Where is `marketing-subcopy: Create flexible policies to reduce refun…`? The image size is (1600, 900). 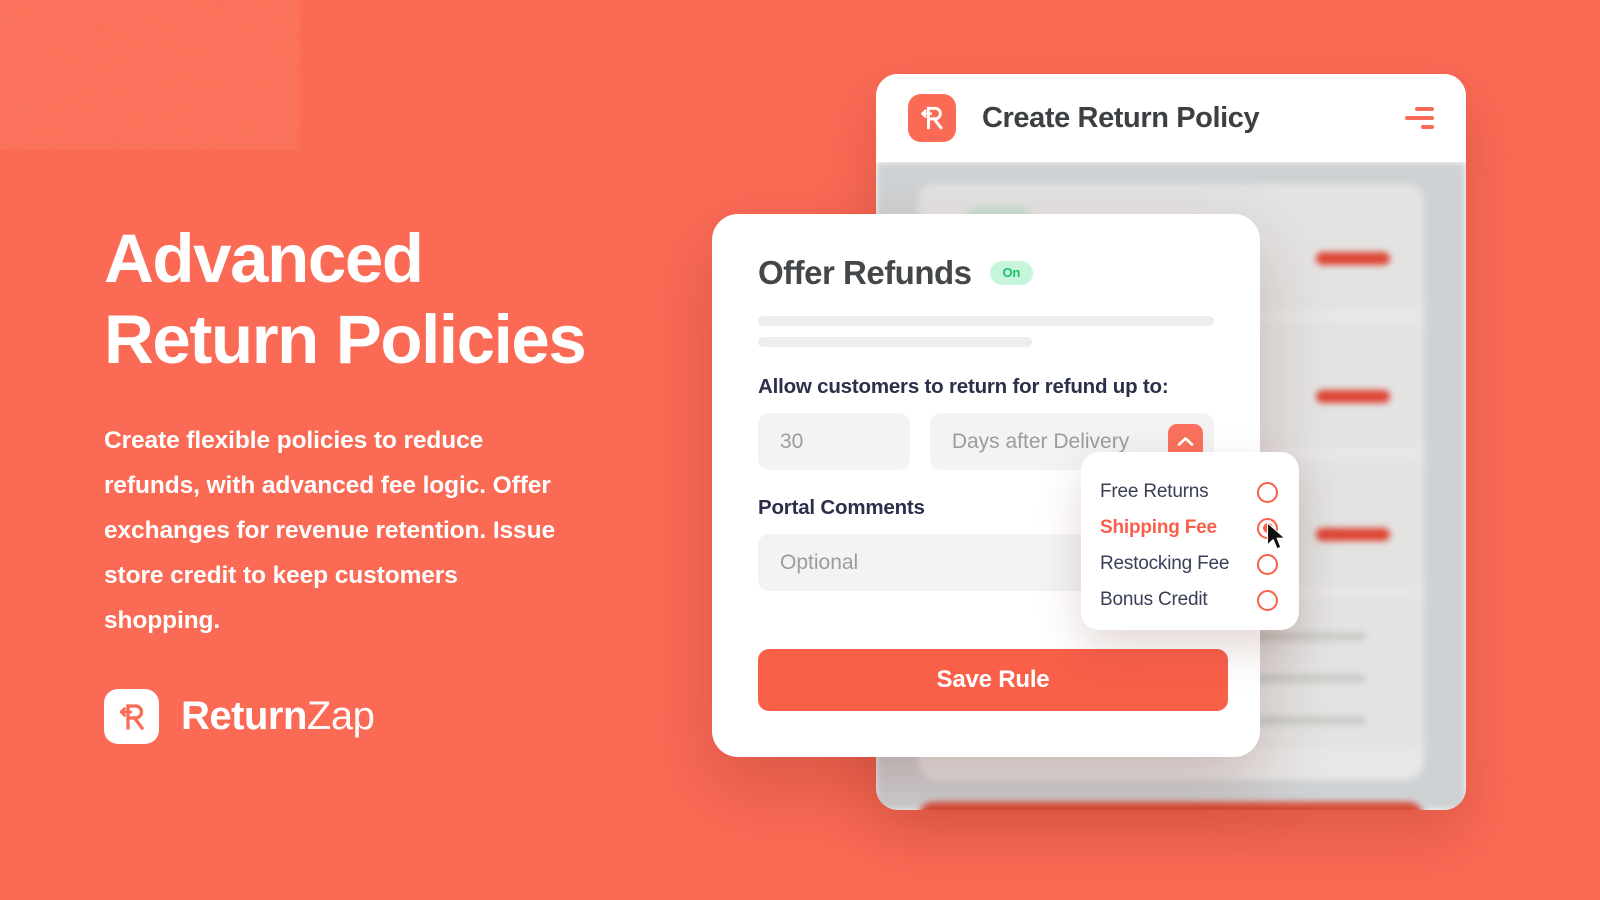
marketing-subcopy: Create flexible policies to reduce refun… is located at coordinates (329, 530).